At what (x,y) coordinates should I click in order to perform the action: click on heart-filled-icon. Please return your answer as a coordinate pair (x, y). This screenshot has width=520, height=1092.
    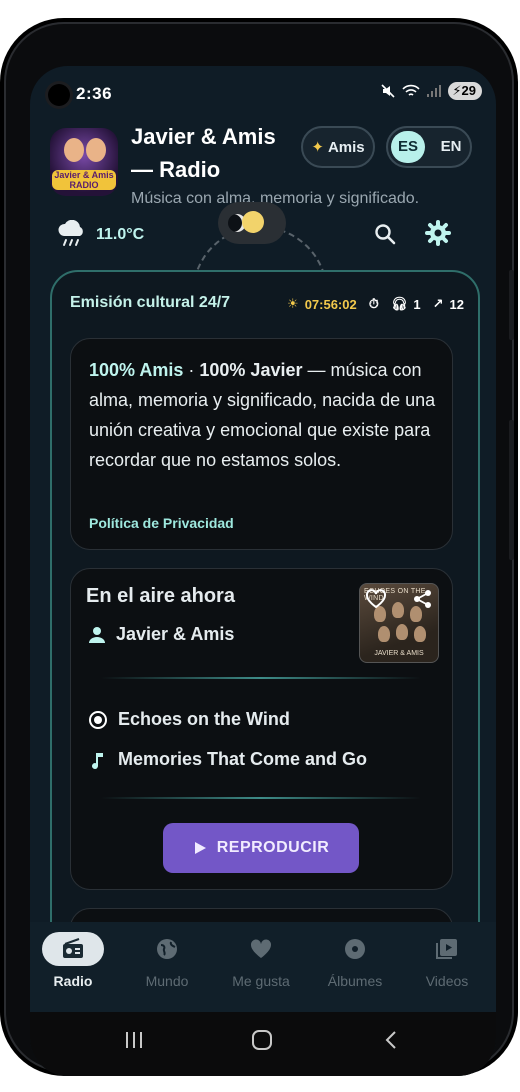
    Looking at the image, I should click on (261, 948).